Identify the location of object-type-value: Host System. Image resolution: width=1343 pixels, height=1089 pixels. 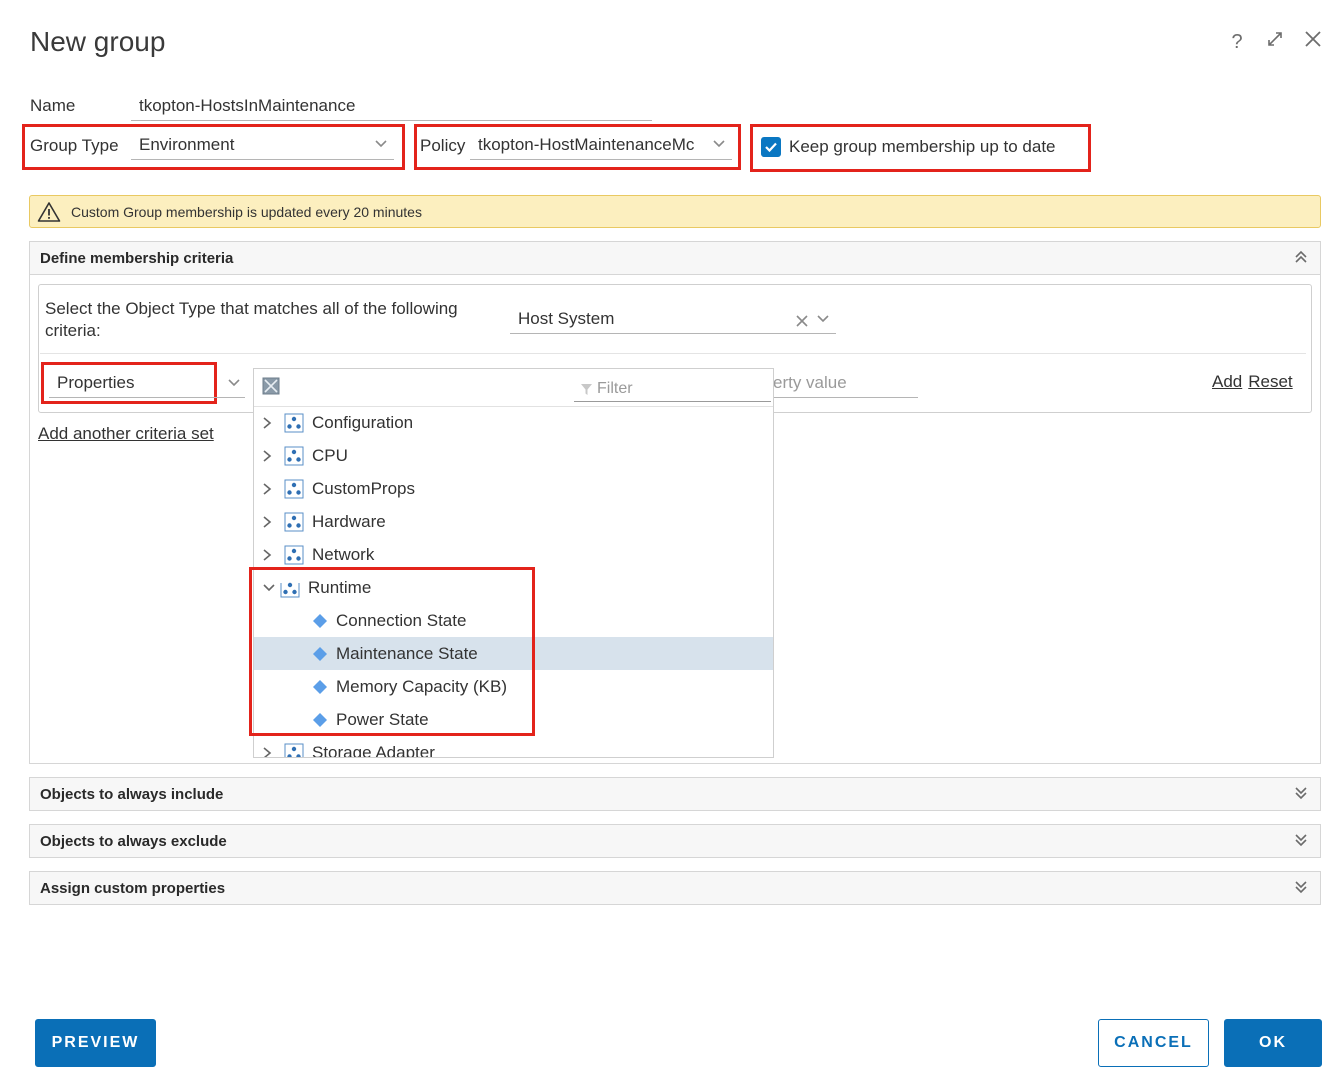
(566, 318).